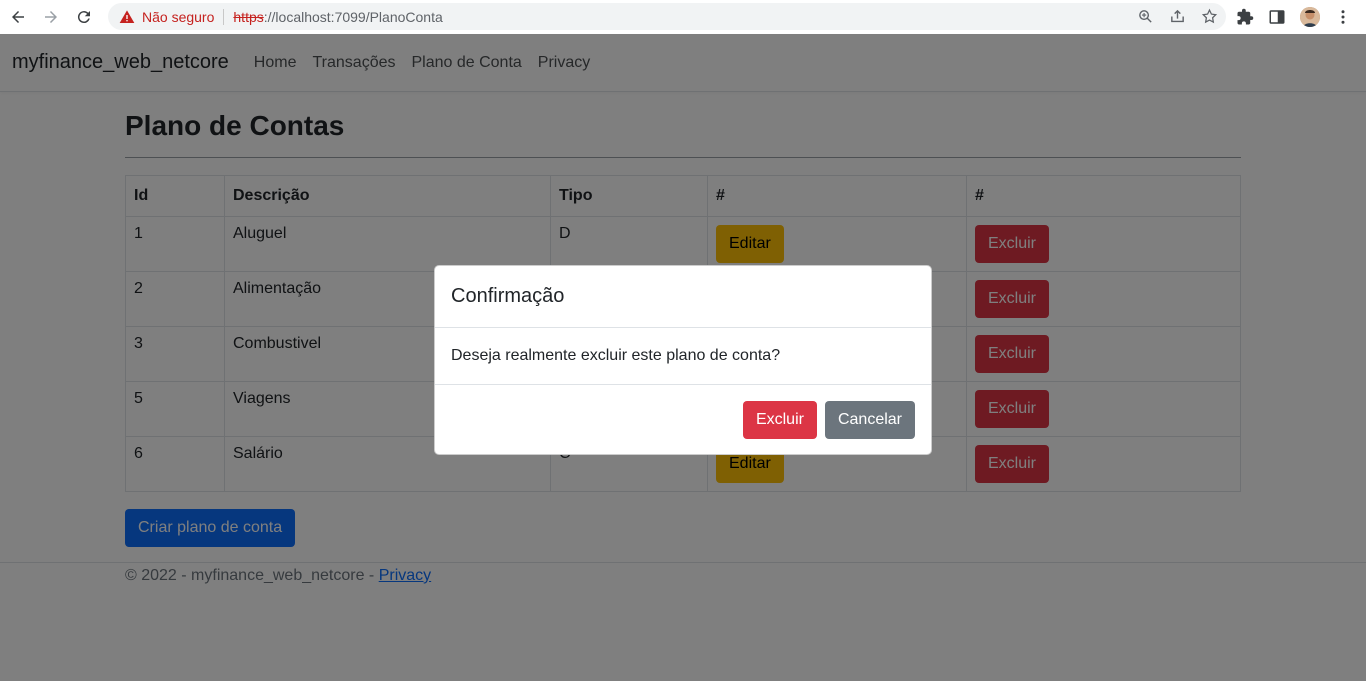 The image size is (1366, 681). What do you see at coordinates (869, 420) in the screenshot?
I see `cancel-button: Cancelar` at bounding box center [869, 420].